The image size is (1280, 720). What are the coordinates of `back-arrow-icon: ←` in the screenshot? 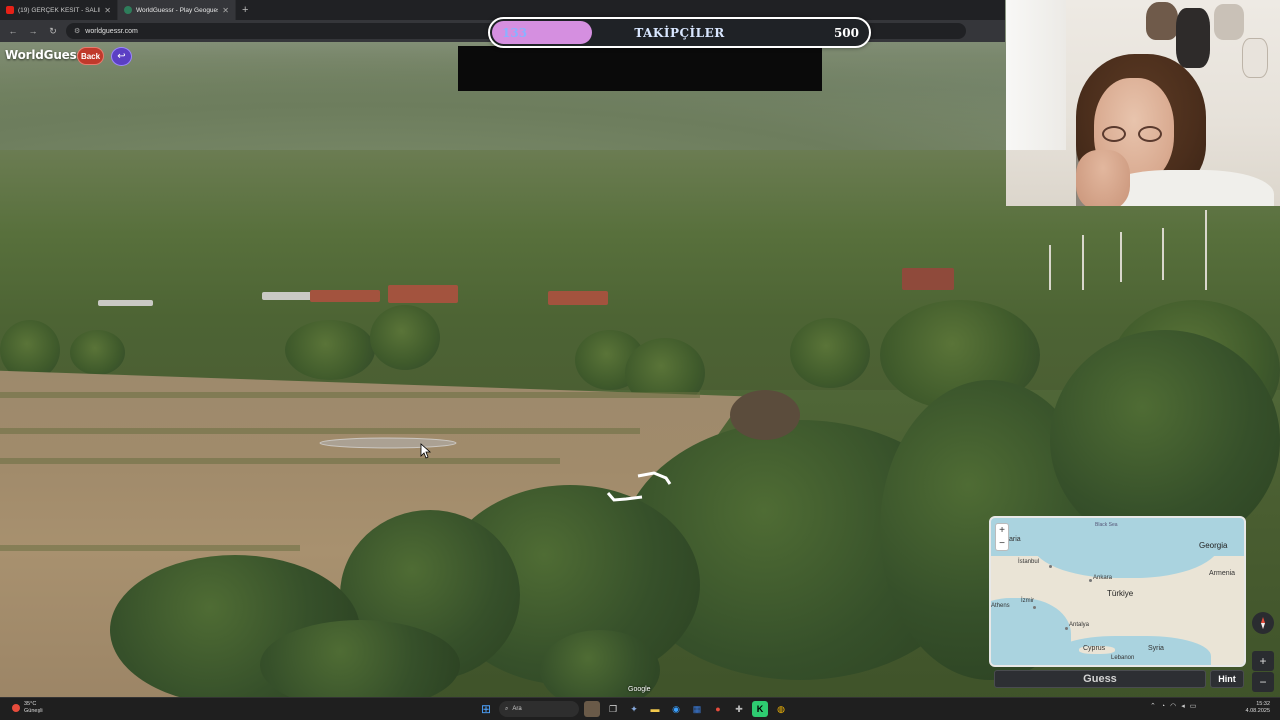 It's located at (13, 31).